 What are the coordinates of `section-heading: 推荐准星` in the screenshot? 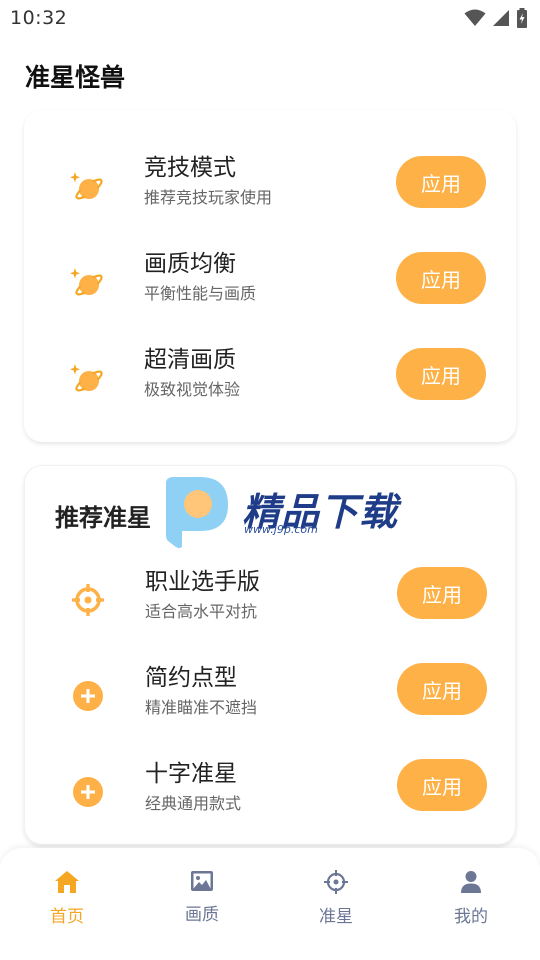 It's located at (103, 518).